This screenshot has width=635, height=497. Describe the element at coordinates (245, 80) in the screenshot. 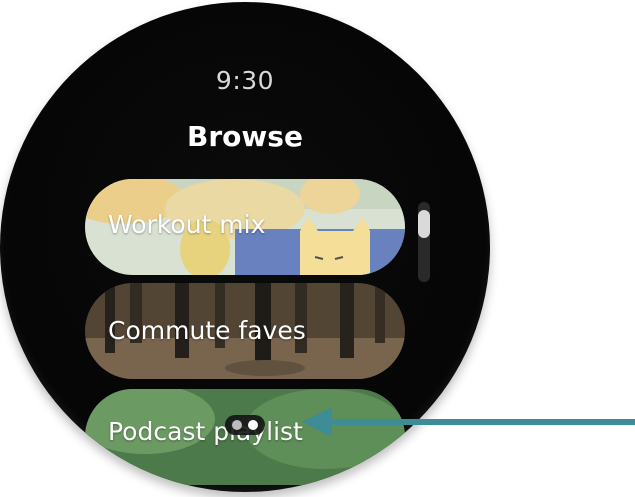

I see `status-time: 9:30` at that location.